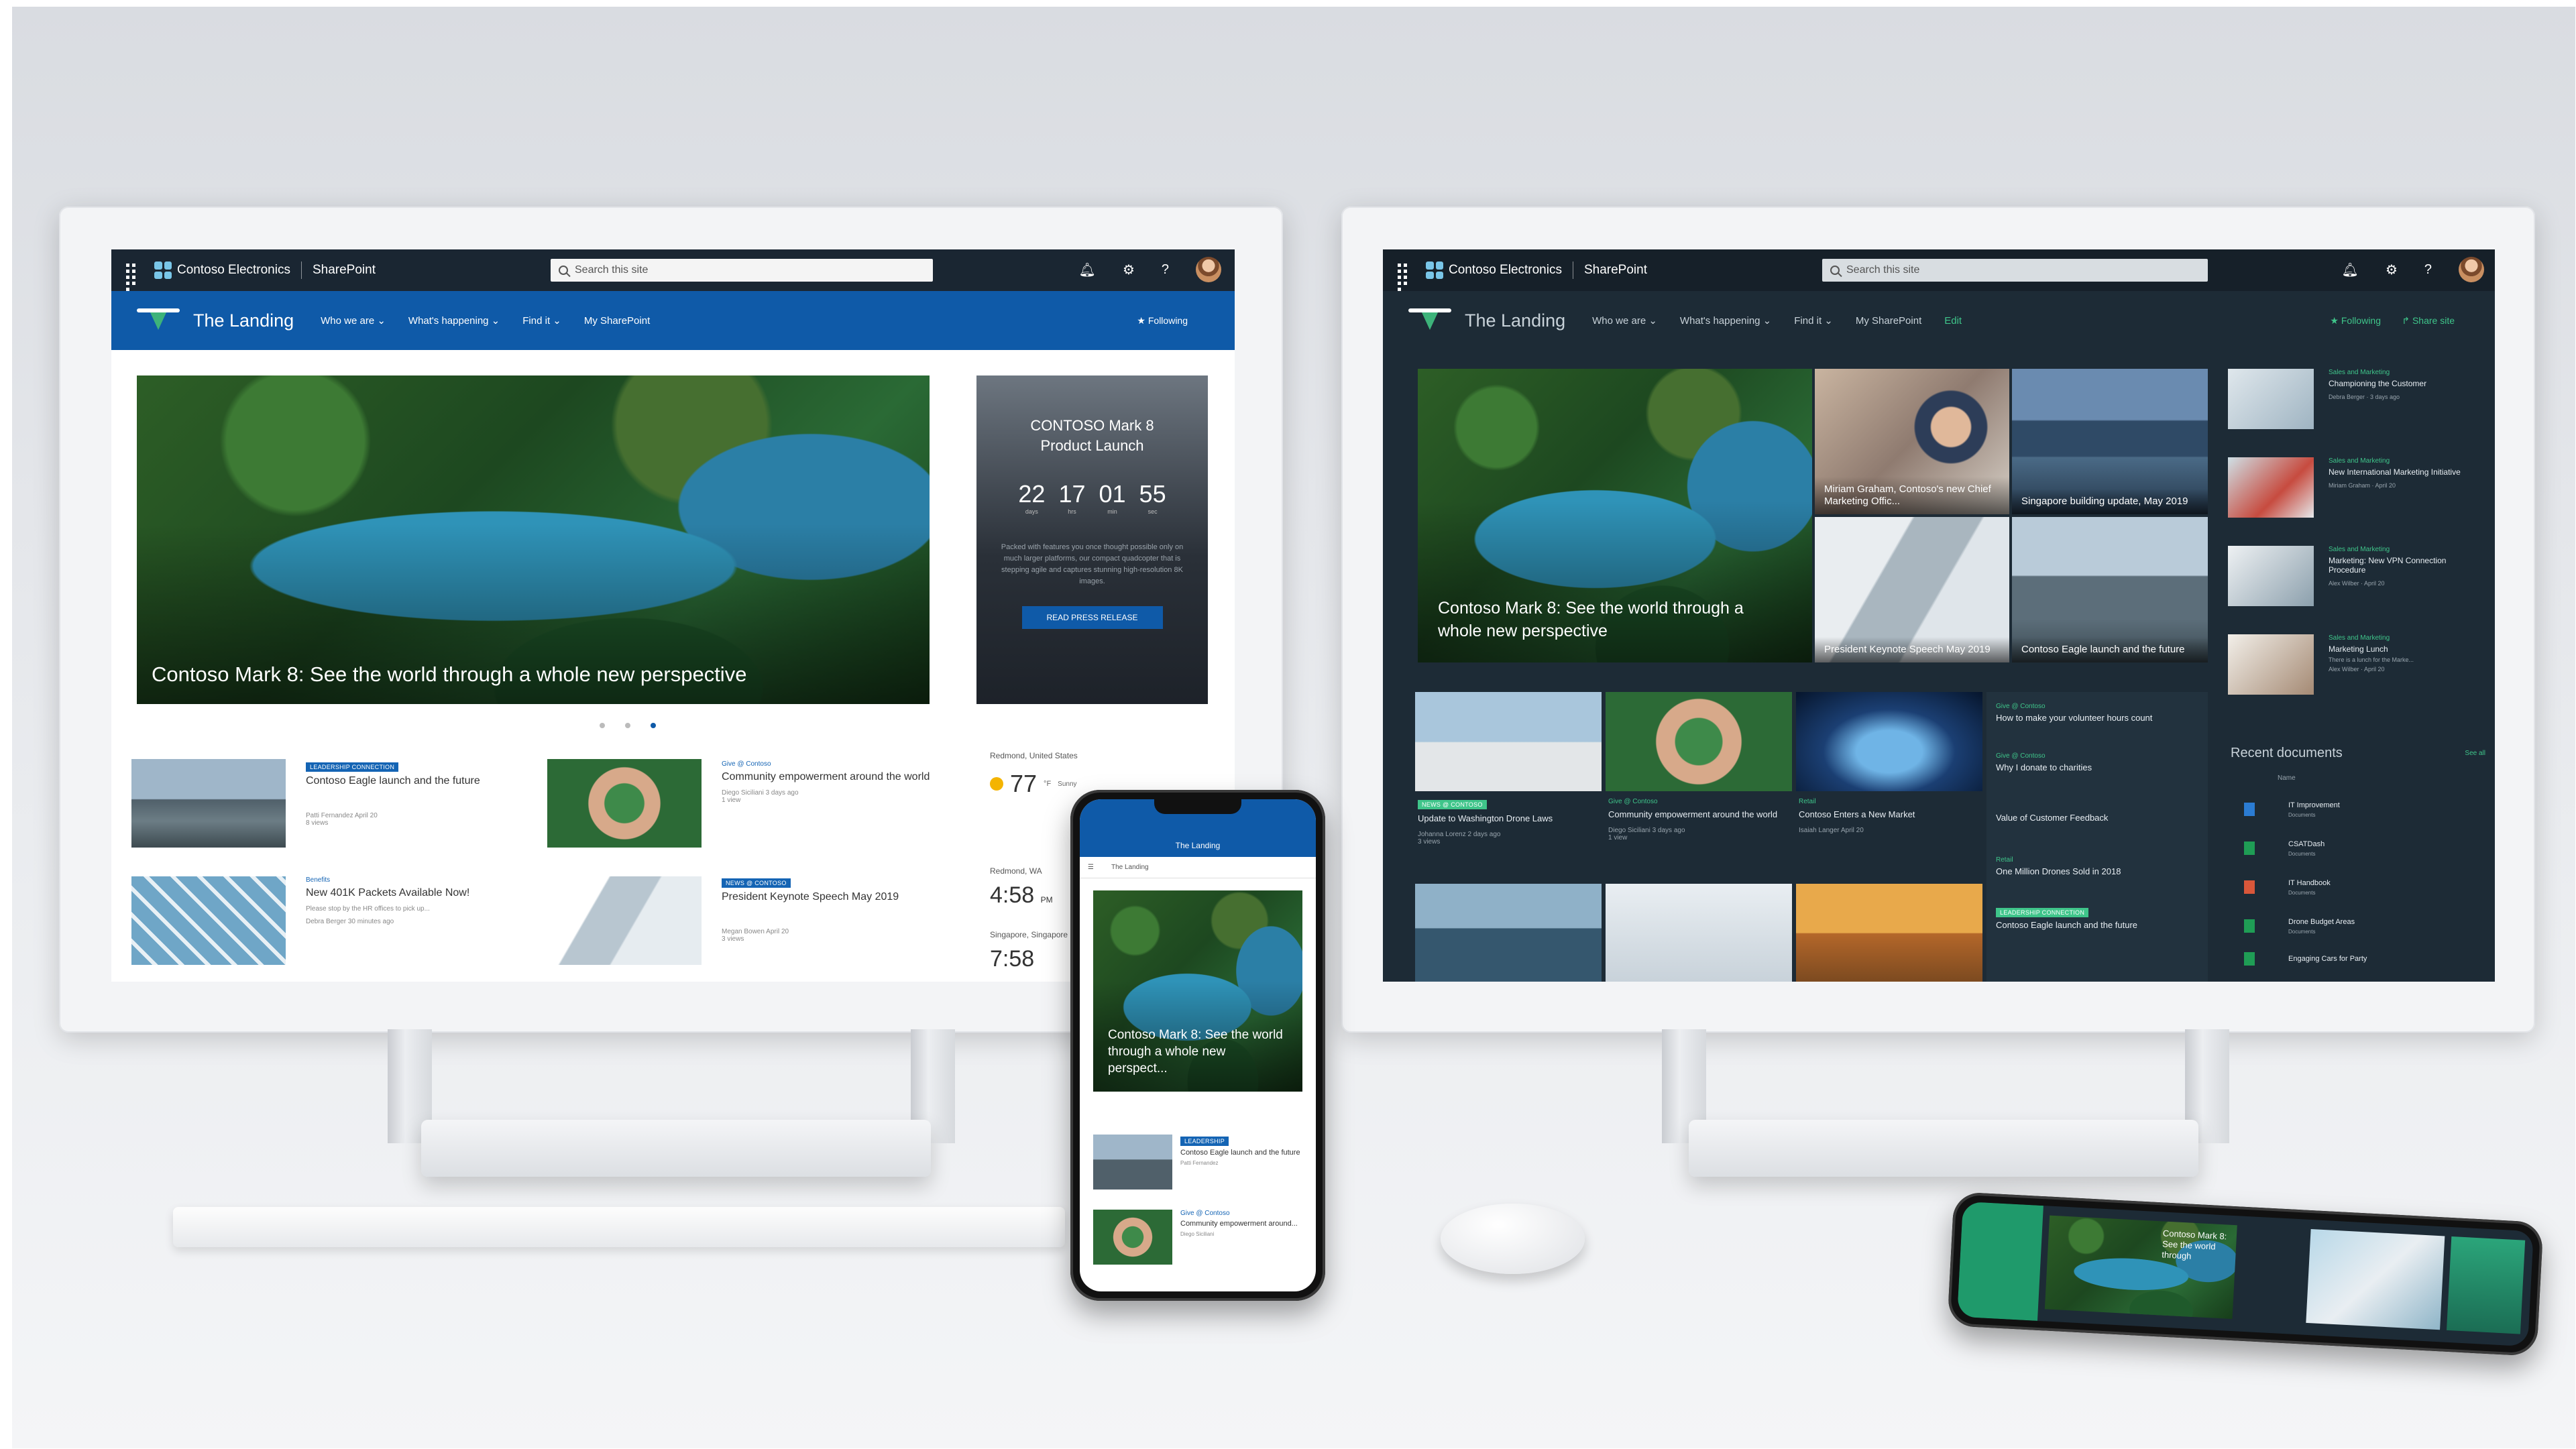  I want to click on gear-icon: ⚙, so click(1129, 270).